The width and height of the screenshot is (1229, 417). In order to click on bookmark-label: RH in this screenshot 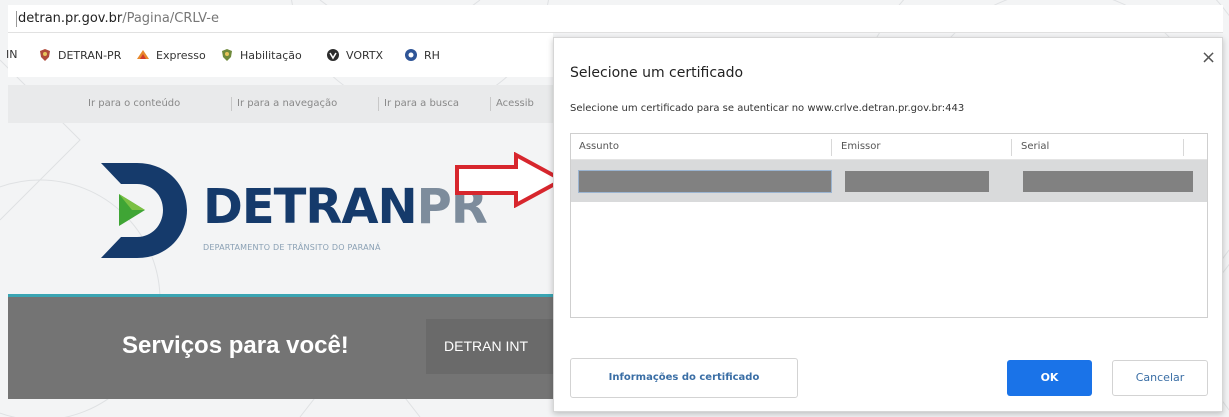, I will do `click(432, 55)`.